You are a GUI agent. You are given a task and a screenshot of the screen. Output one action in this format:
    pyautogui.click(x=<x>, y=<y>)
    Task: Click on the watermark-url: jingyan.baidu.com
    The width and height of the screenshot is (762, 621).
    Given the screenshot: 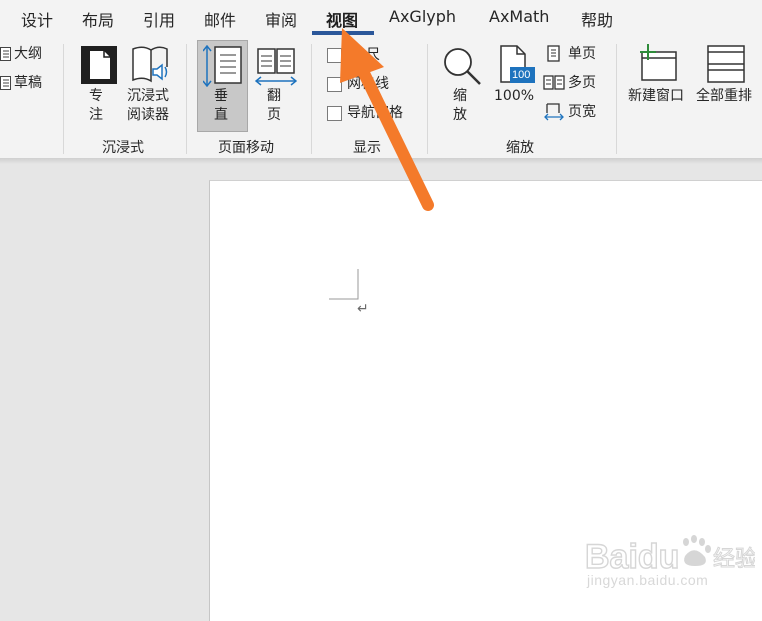 What is the action you would take?
    pyautogui.click(x=648, y=580)
    